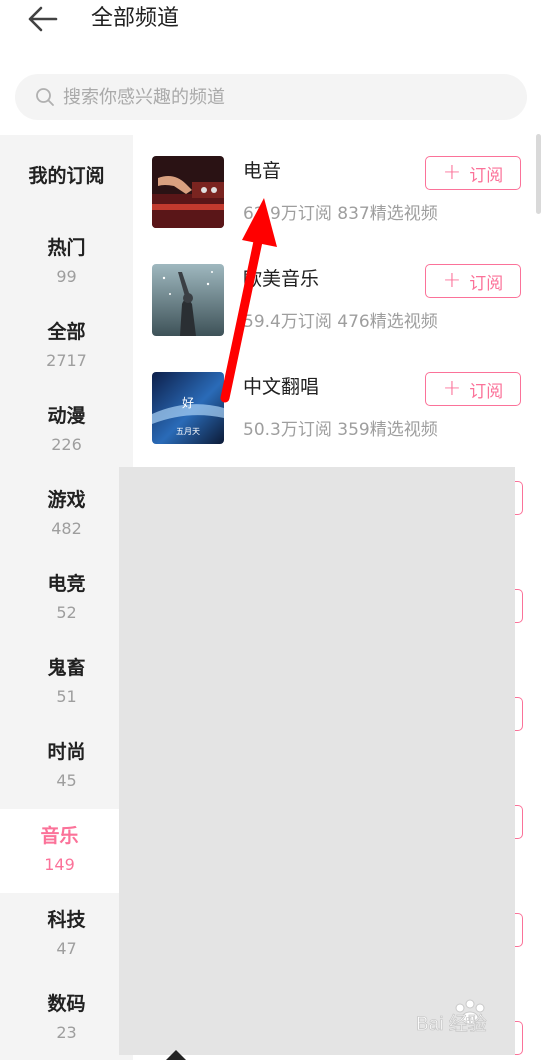 The image size is (542, 1060). I want to click on sidebar-item-count: 99, so click(66, 276).